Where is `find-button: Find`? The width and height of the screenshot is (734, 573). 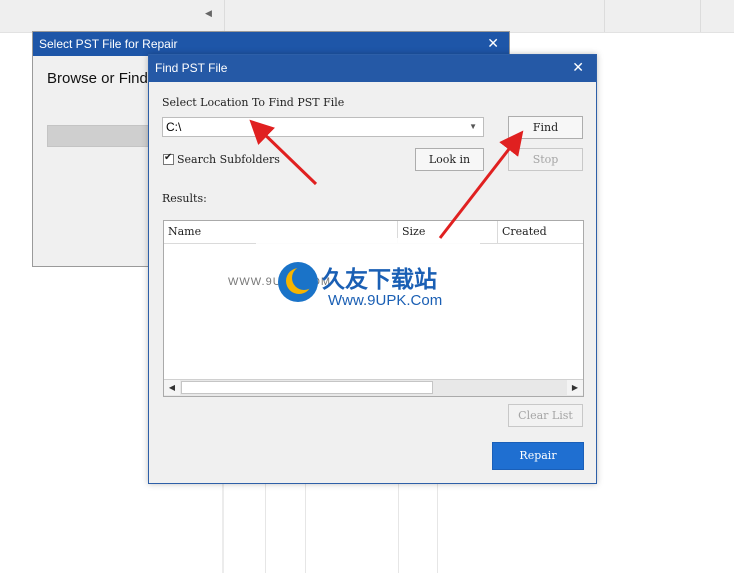
find-button: Find is located at coordinates (545, 127).